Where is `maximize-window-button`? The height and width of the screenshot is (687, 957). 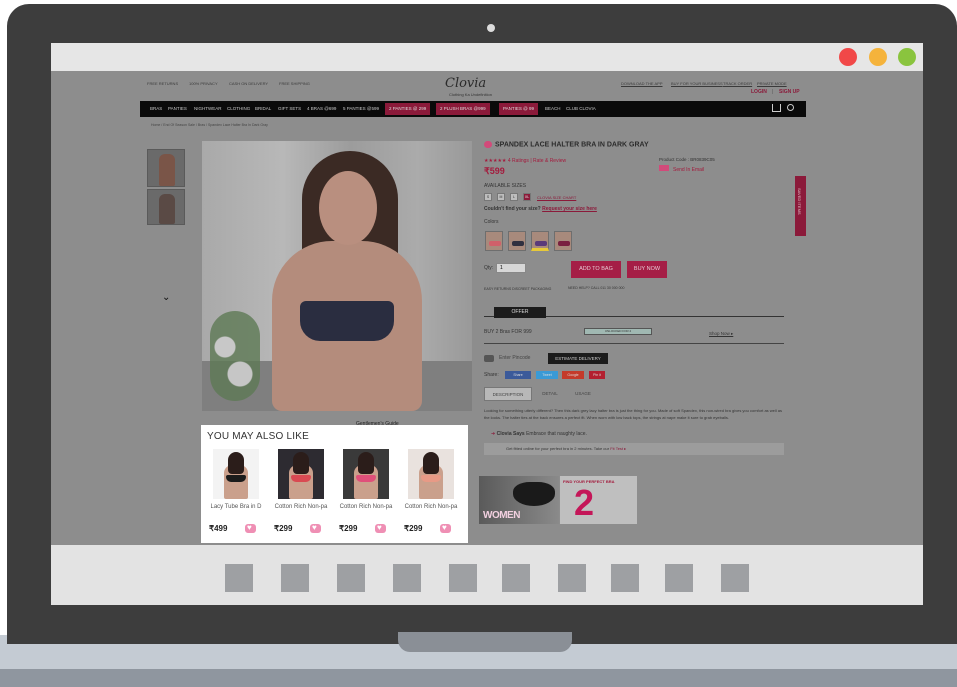
maximize-window-button is located at coordinates (907, 57).